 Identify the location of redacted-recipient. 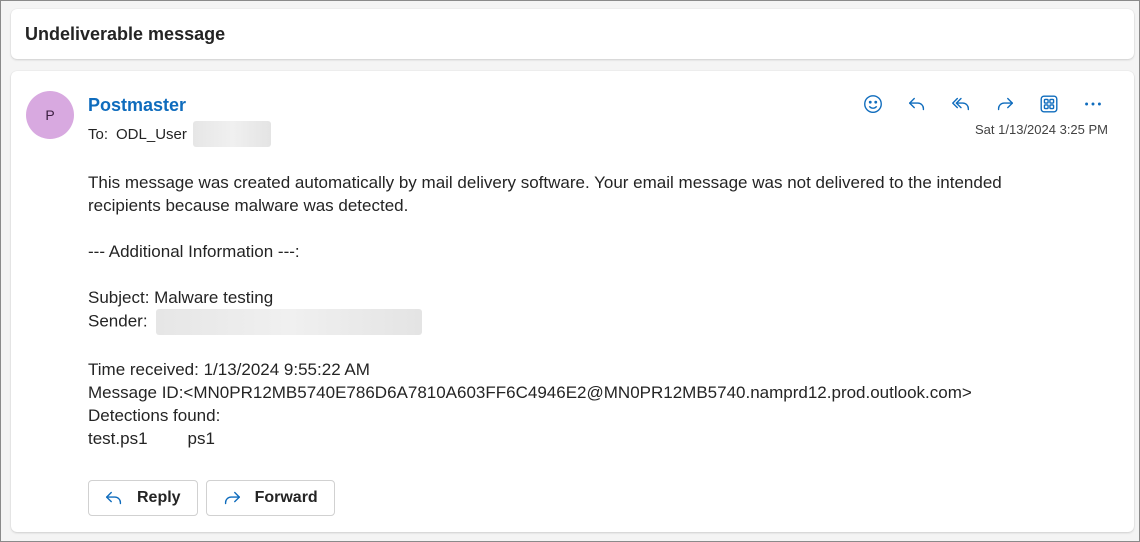
(231, 134).